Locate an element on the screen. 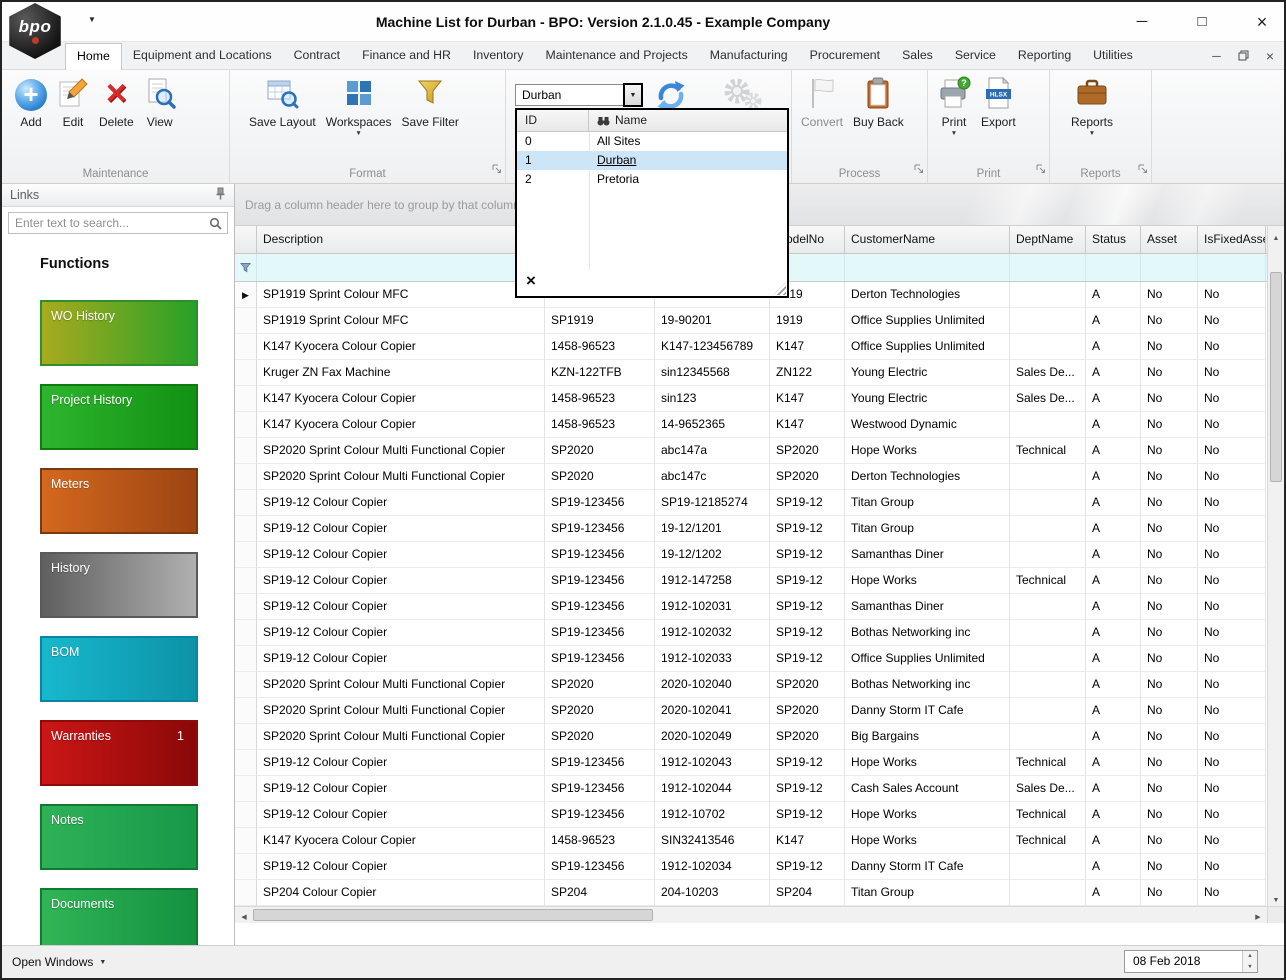 The height and width of the screenshot is (980, 1286). ribbon-restore-button is located at coordinates (1243, 56).